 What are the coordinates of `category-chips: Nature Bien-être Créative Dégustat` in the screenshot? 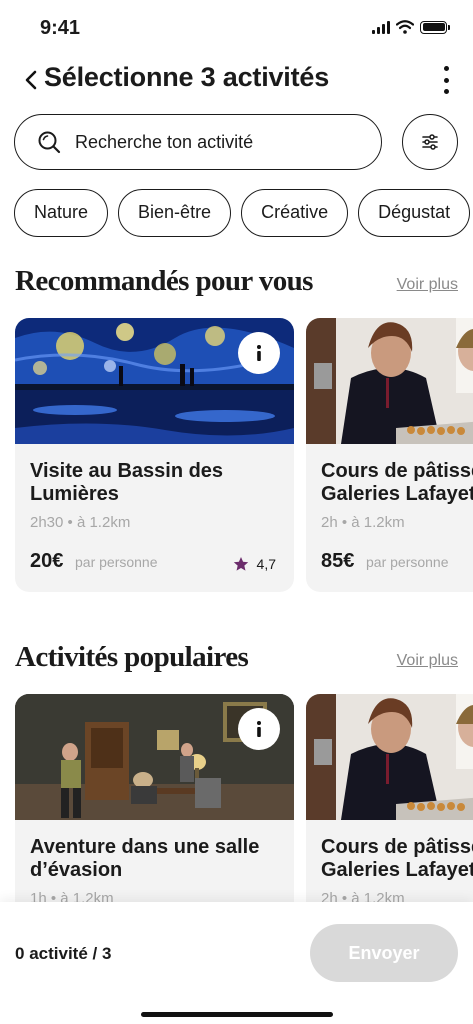 It's located at (243, 214).